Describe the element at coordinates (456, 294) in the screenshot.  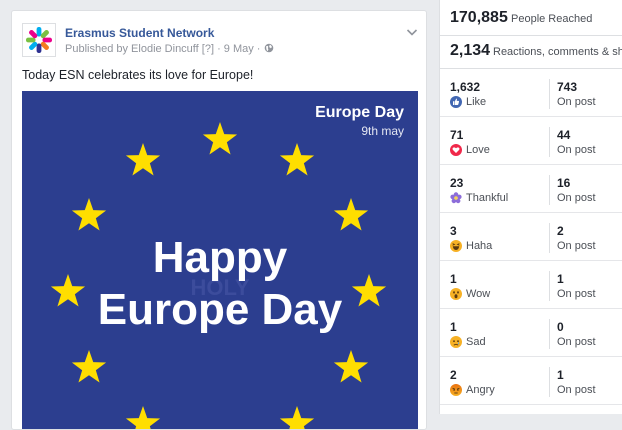
I see `wow-icon` at that location.